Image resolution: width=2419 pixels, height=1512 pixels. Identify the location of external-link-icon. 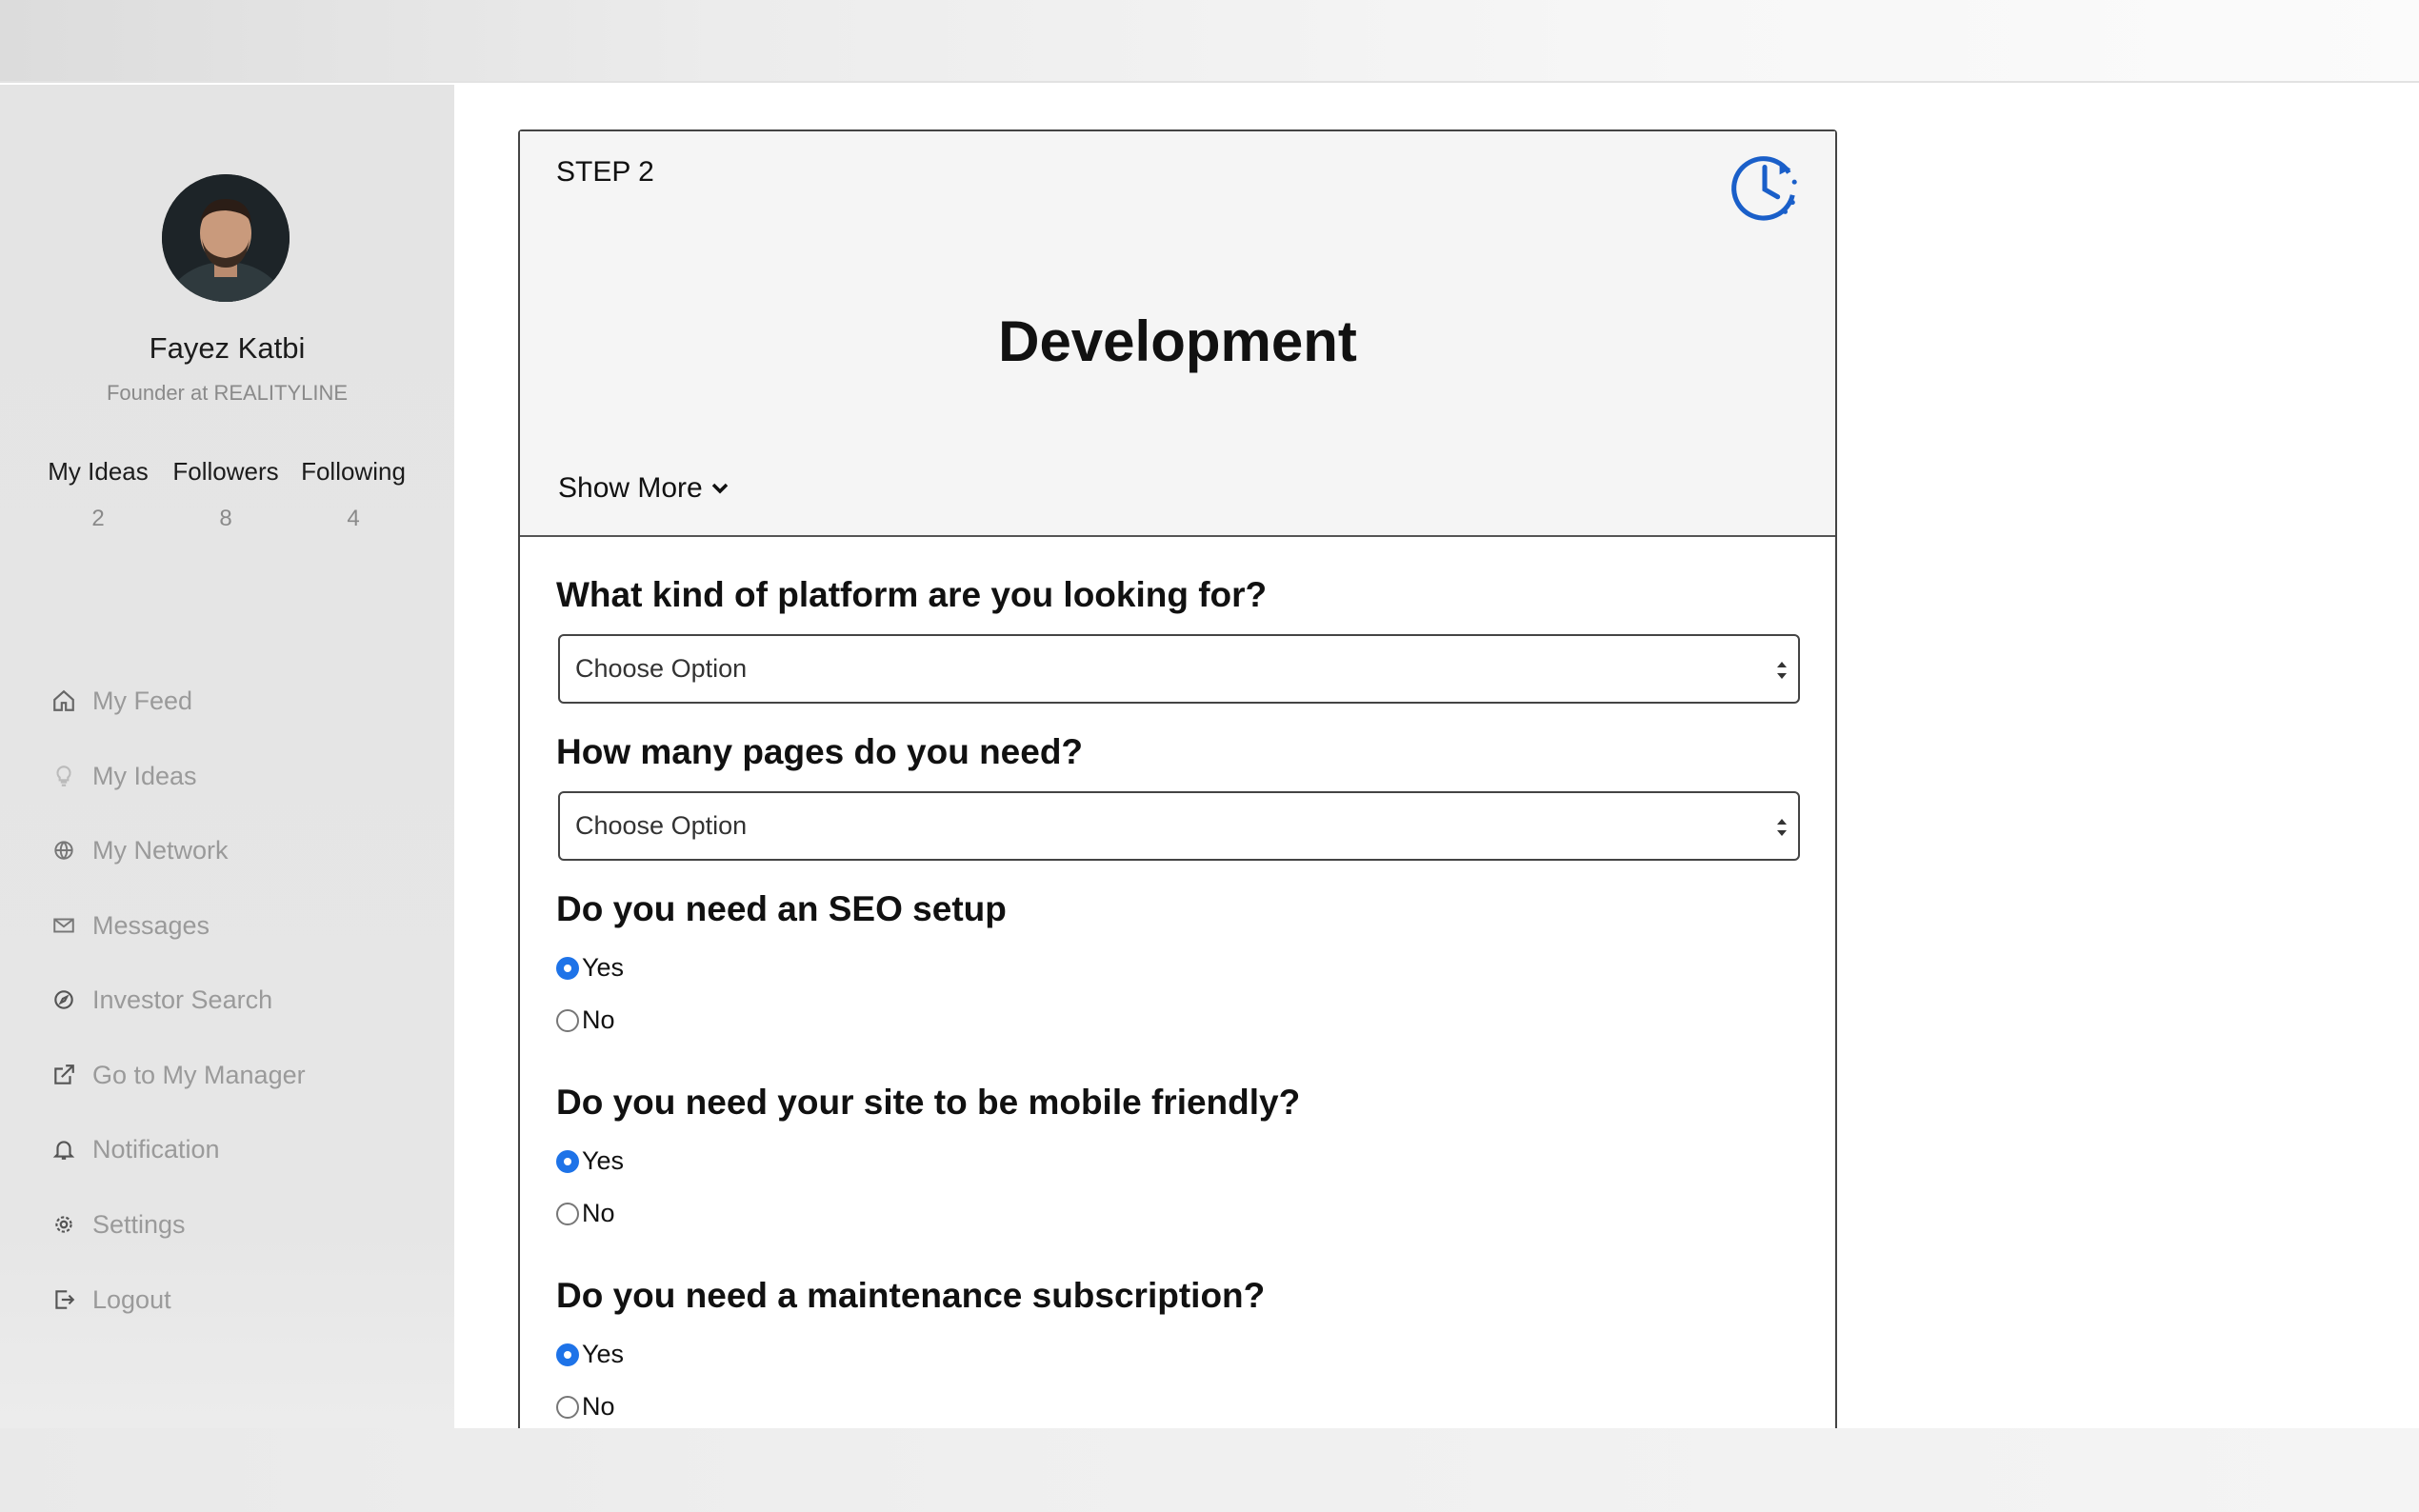
(64, 1075).